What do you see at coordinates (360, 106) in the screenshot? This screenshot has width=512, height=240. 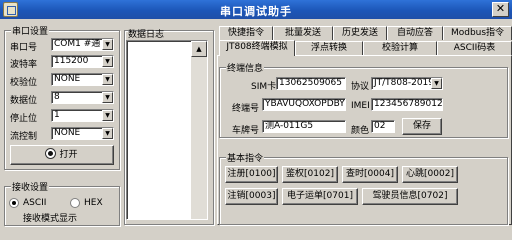 I see `imei-label: IMEI` at bounding box center [360, 106].